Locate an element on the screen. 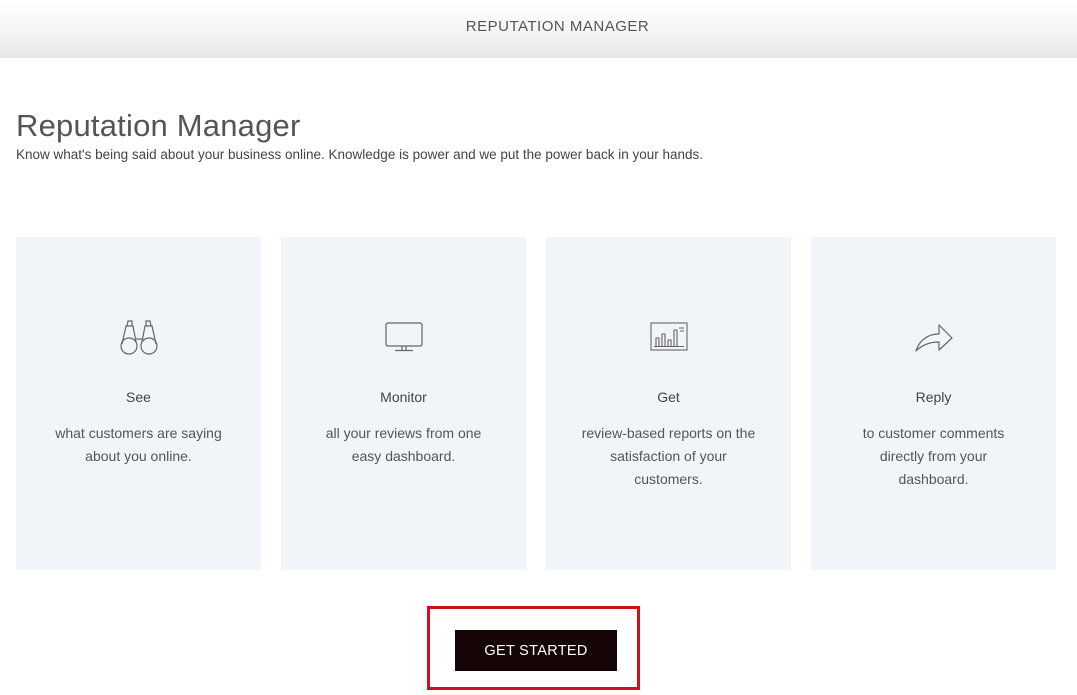 The image size is (1077, 695). feature-card-heading: Monitor is located at coordinates (403, 397).